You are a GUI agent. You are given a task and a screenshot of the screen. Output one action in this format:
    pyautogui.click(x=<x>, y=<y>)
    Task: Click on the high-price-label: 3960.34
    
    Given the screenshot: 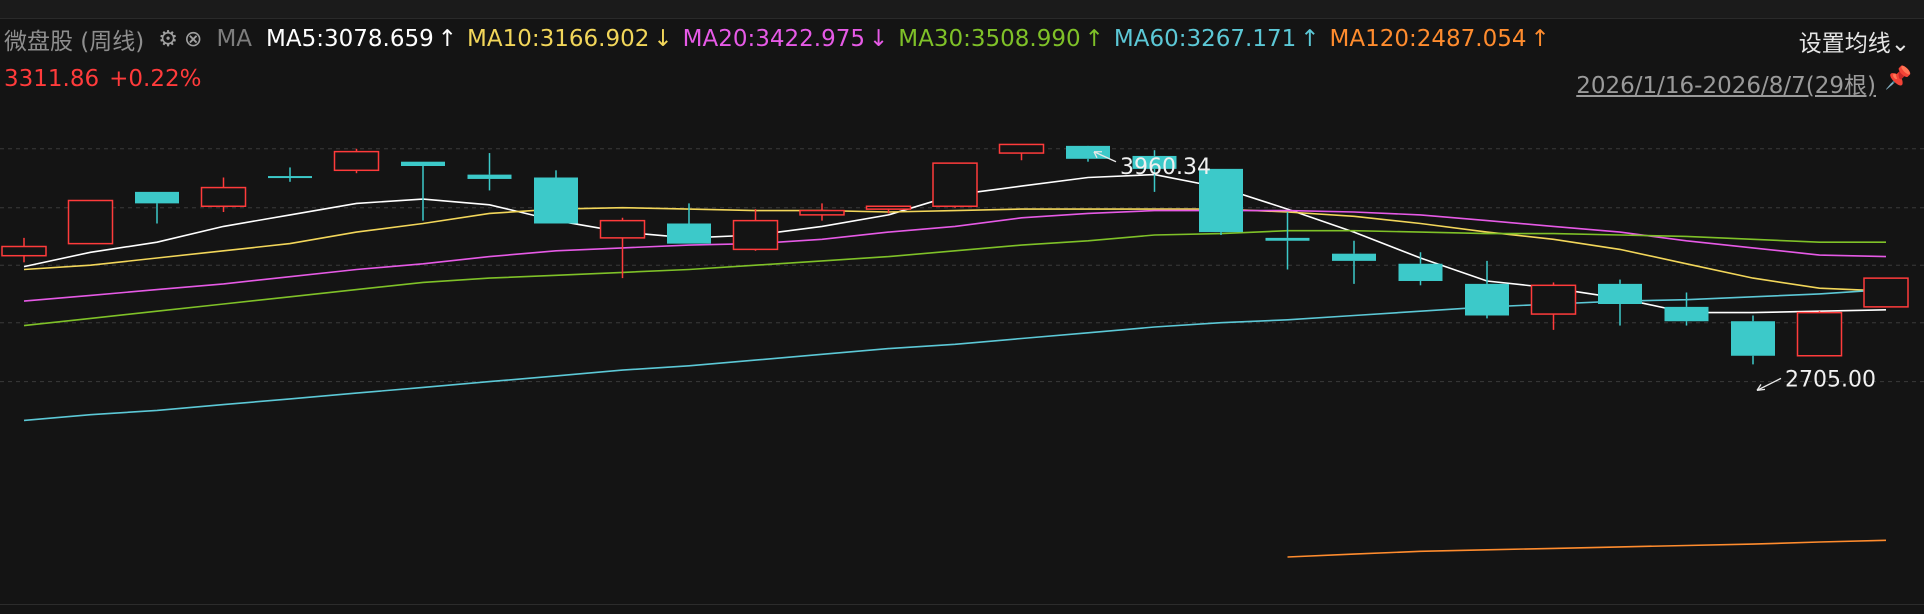 What is the action you would take?
    pyautogui.click(x=1165, y=167)
    